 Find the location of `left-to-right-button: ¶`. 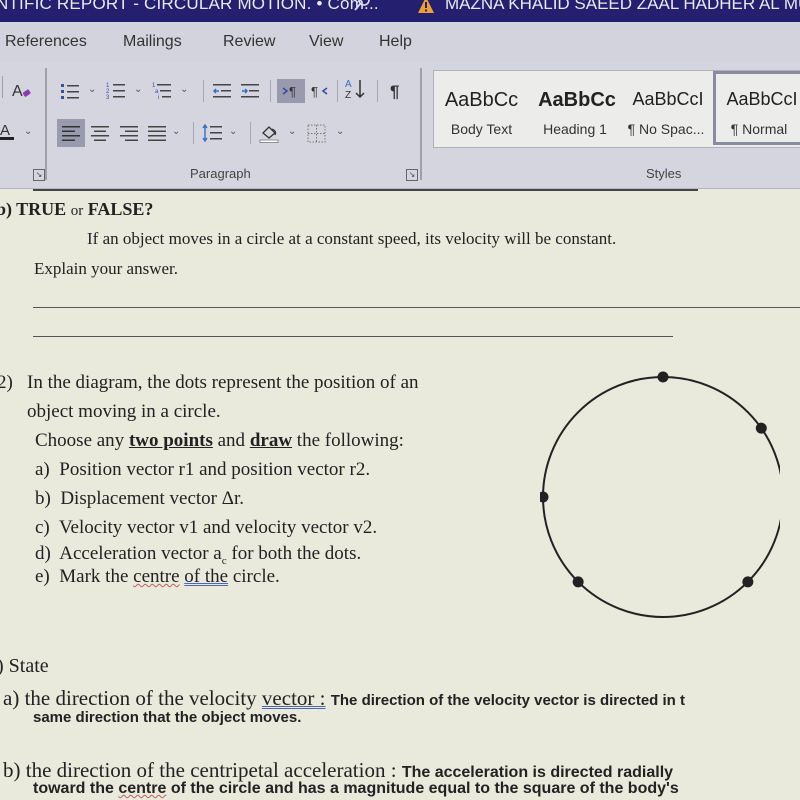

left-to-right-button: ¶ is located at coordinates (291, 91).